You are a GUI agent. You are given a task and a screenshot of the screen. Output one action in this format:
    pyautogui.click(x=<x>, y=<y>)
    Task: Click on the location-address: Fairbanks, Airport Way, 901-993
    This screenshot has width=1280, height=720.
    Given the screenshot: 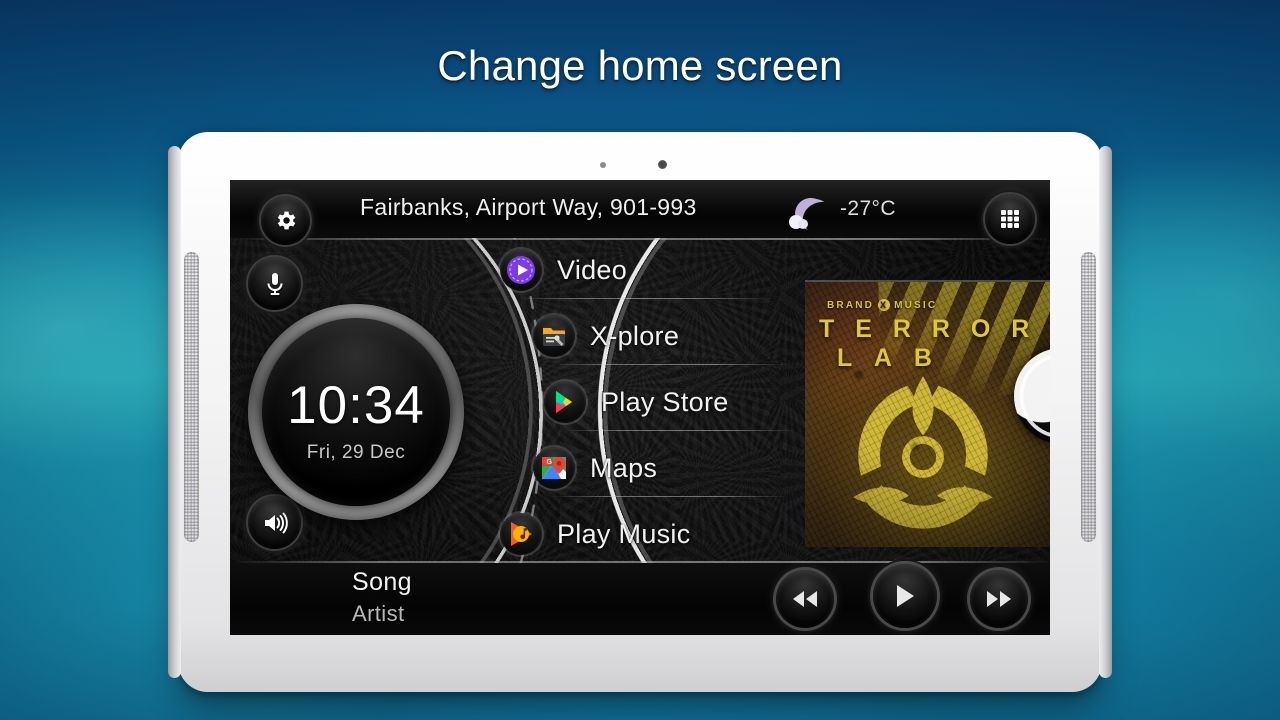 What is the action you would take?
    pyautogui.click(x=570, y=207)
    